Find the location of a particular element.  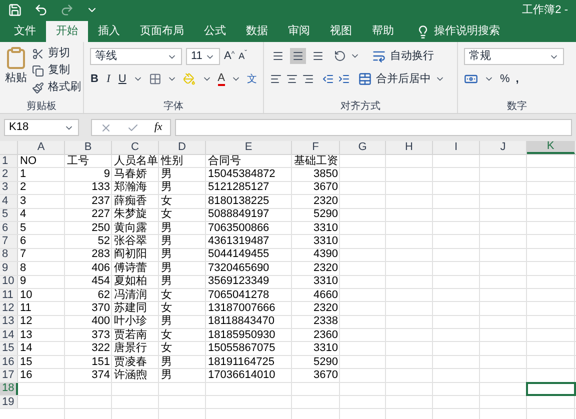

table-cell-text: 3 is located at coordinates (22, 201).